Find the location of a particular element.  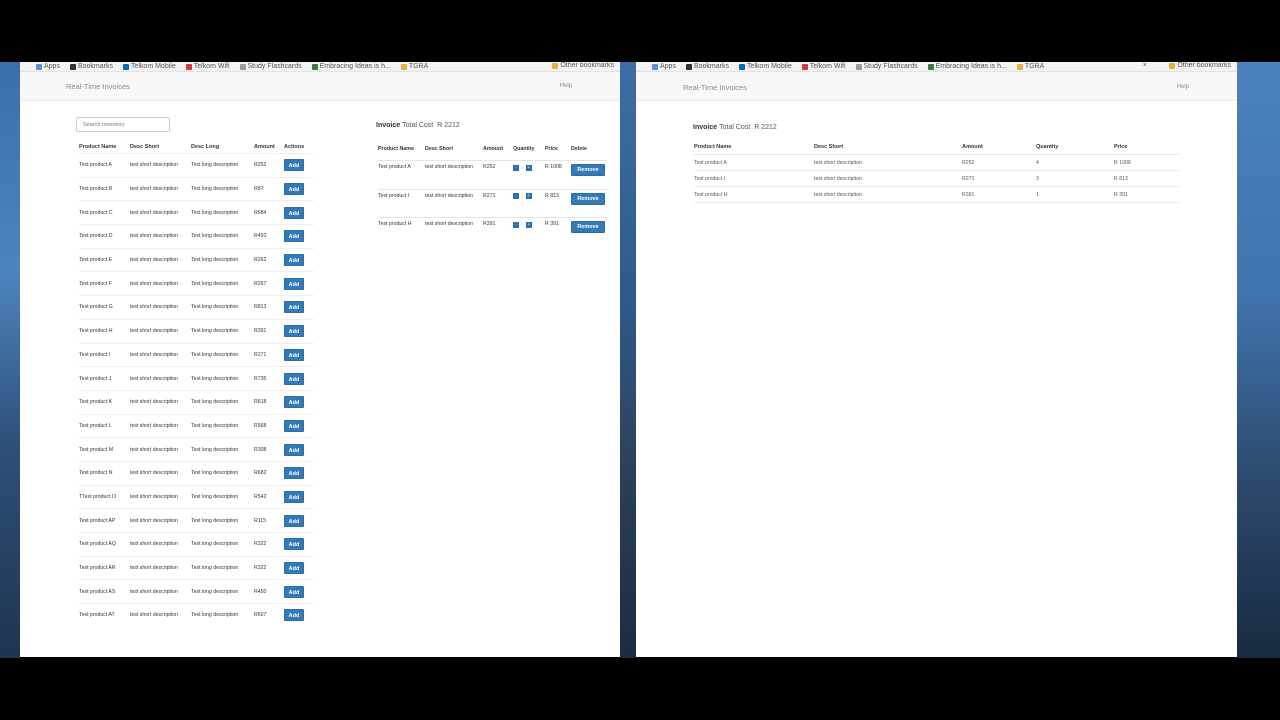

amount: R493 is located at coordinates (269, 236).